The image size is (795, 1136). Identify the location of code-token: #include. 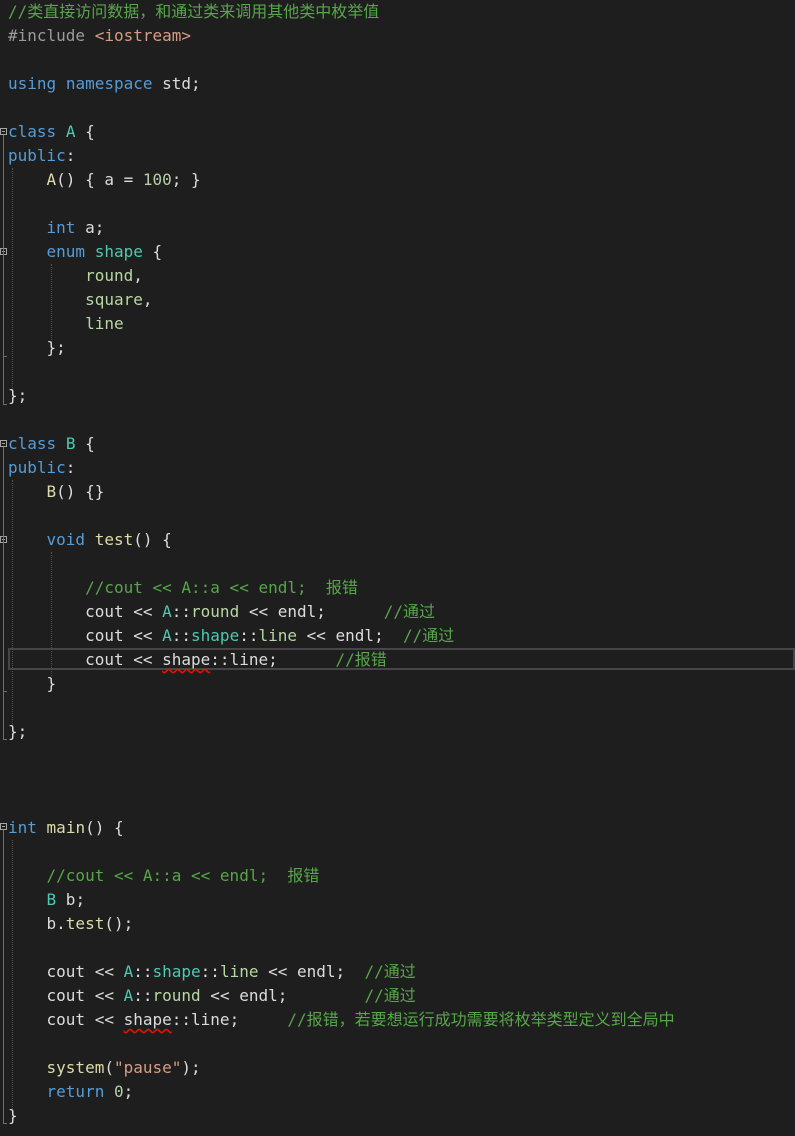
(47, 35).